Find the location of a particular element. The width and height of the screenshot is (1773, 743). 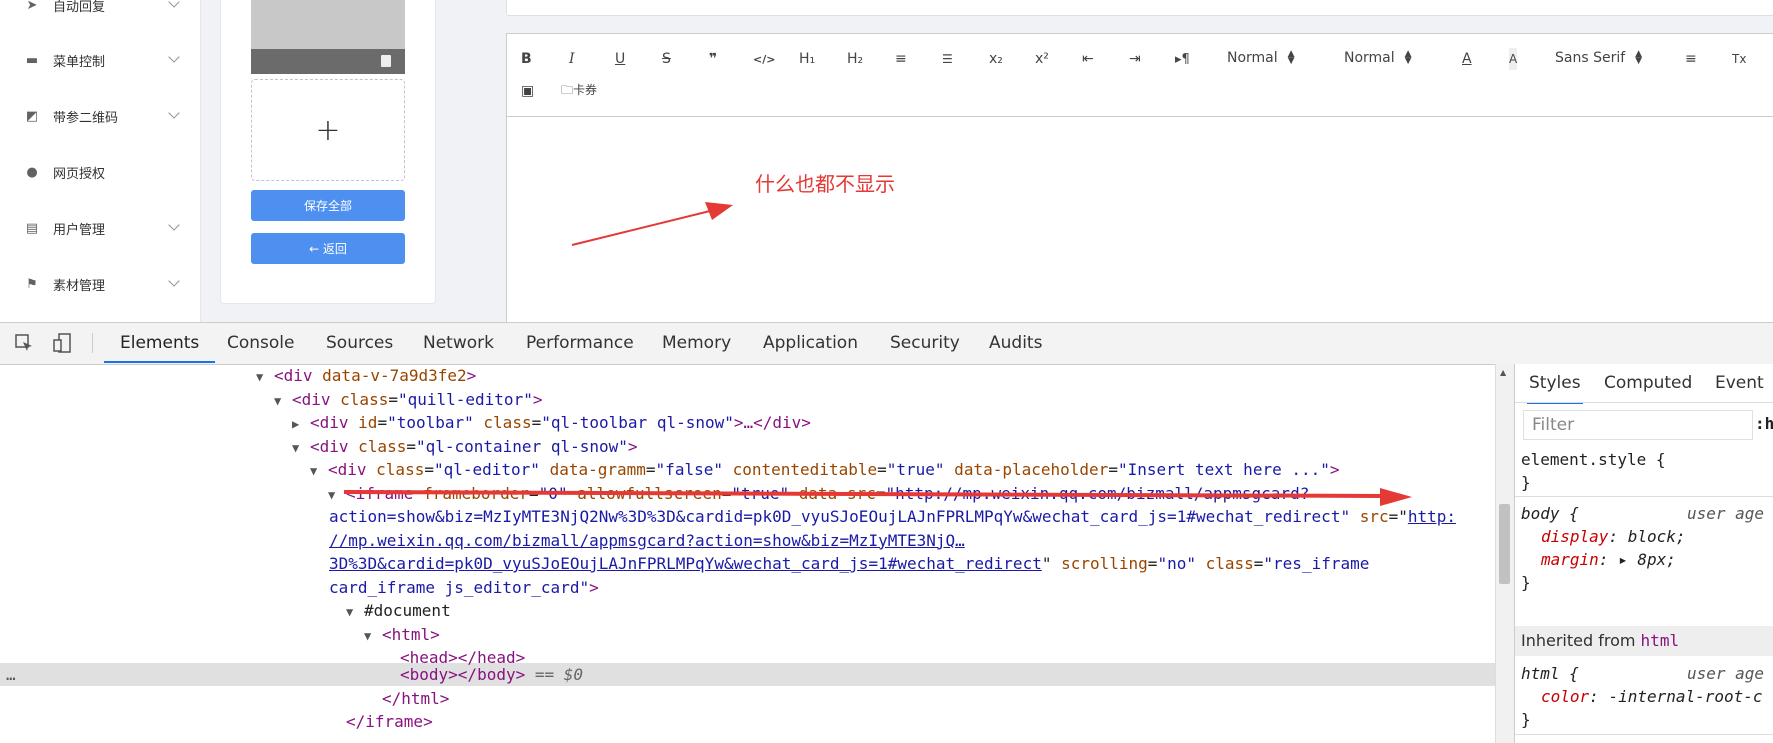

card-coupon-button: 🗀卡券 is located at coordinates (579, 91).